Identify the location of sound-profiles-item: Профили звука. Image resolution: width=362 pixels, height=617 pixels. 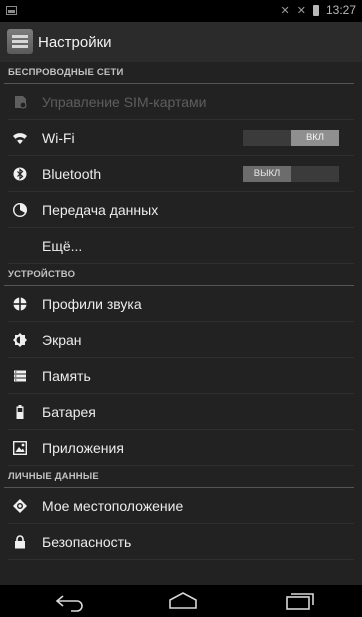
(181, 304).